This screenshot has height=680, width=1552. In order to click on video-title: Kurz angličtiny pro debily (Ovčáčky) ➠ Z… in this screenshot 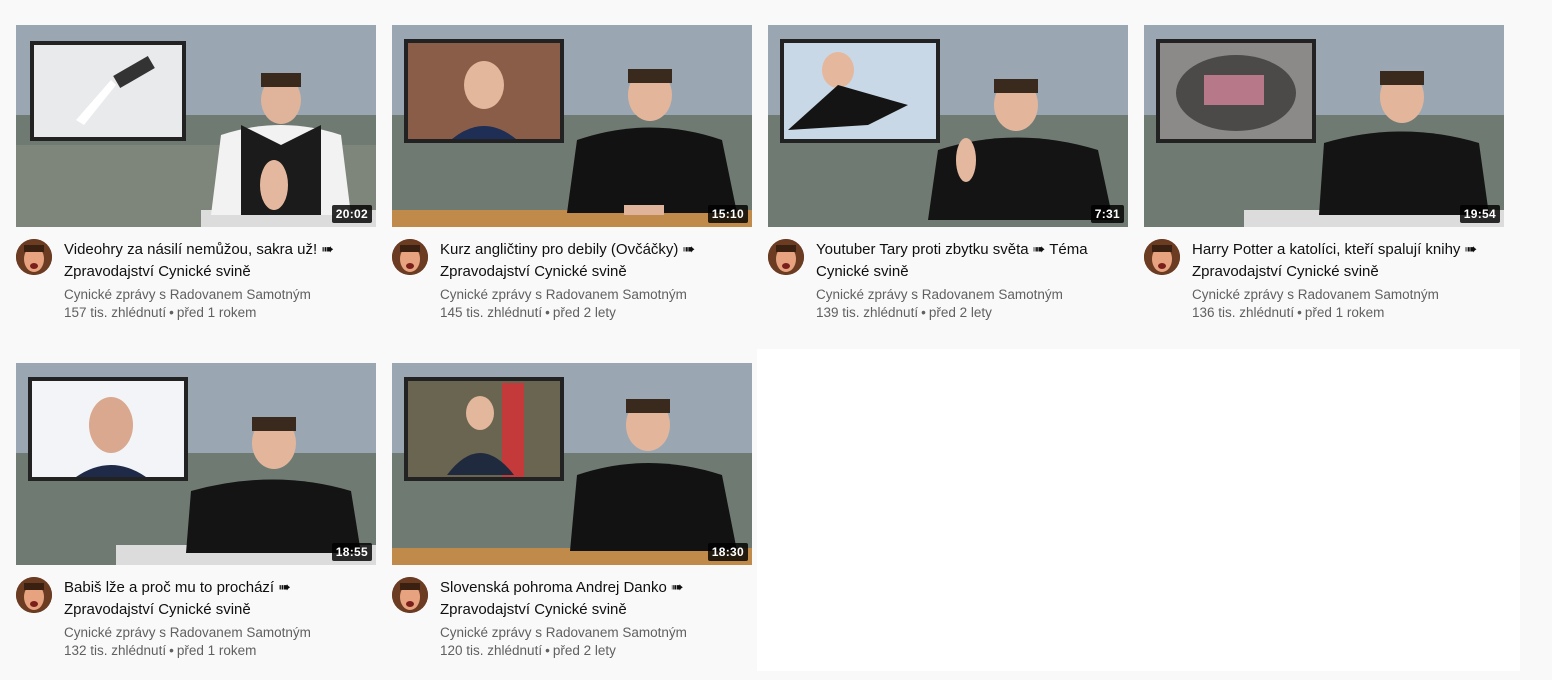, I will do `click(584, 261)`.